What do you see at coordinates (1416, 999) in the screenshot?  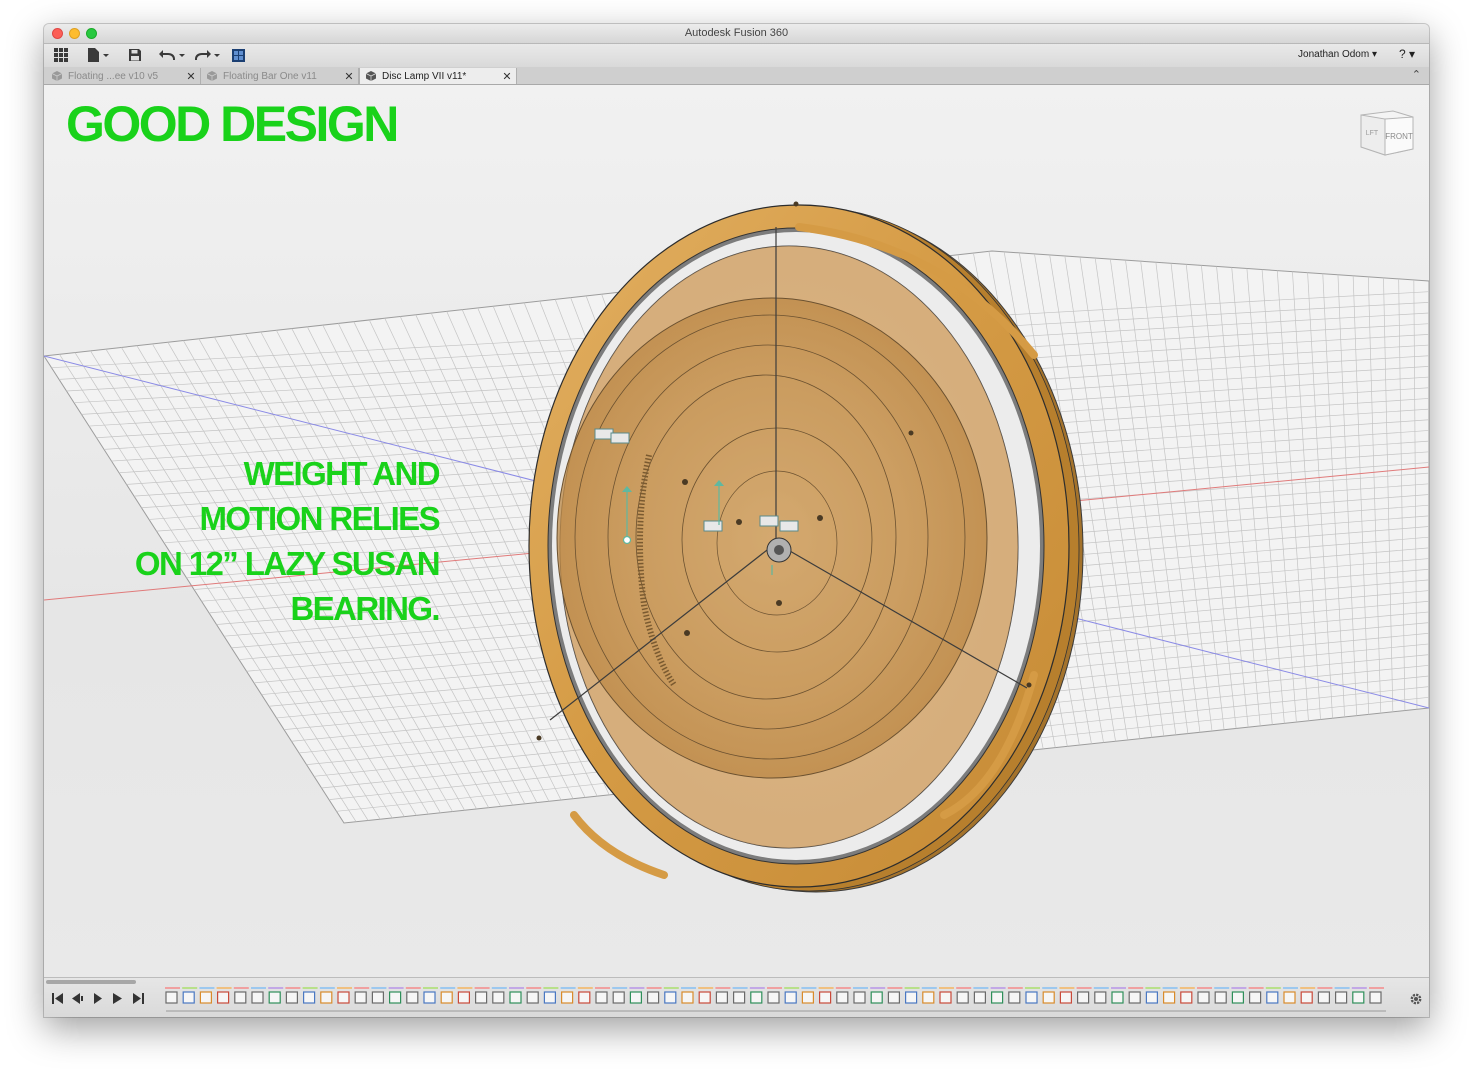 I see `settings-gear-icon` at bounding box center [1416, 999].